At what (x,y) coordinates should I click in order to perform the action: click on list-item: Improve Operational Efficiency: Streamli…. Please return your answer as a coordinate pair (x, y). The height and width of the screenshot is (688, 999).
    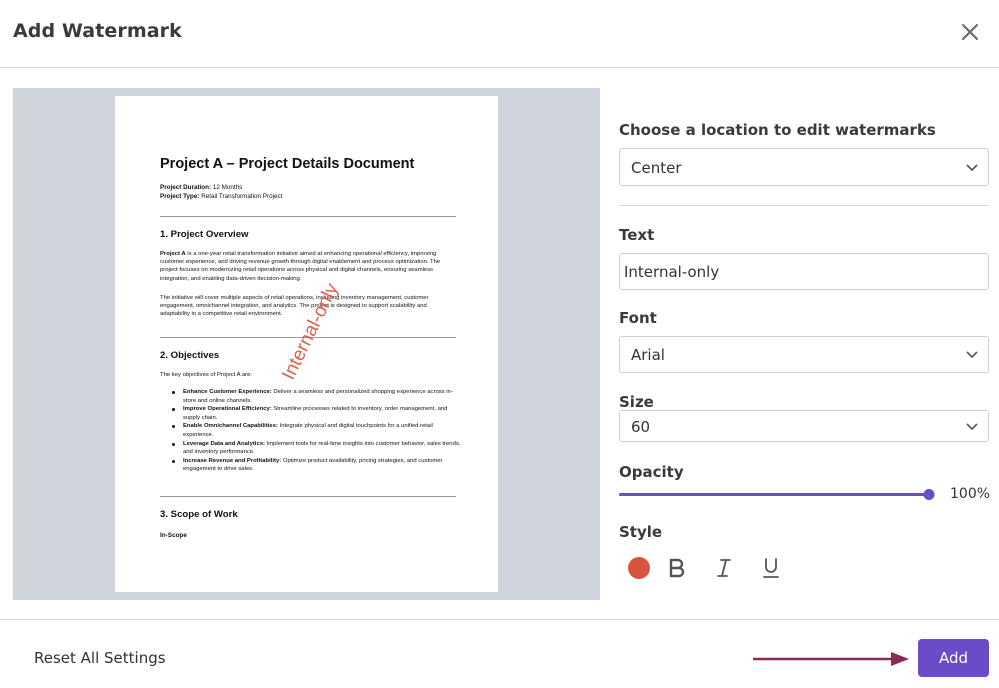
    Looking at the image, I should click on (317, 413).